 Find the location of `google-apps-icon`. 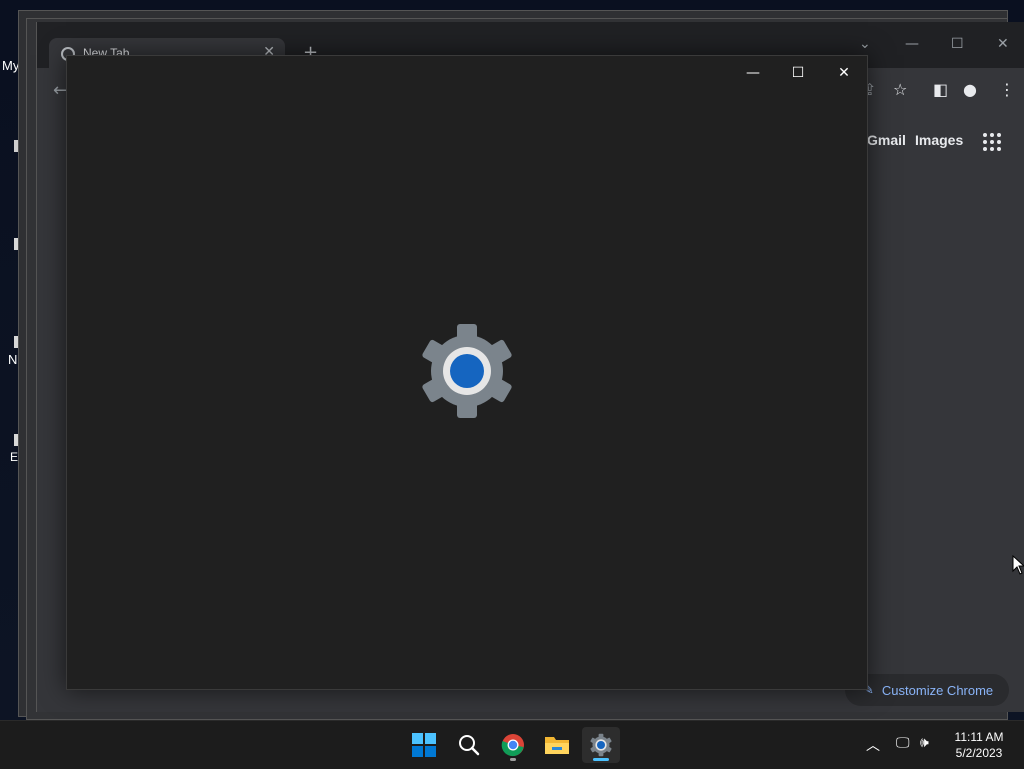

google-apps-icon is located at coordinates (992, 142).